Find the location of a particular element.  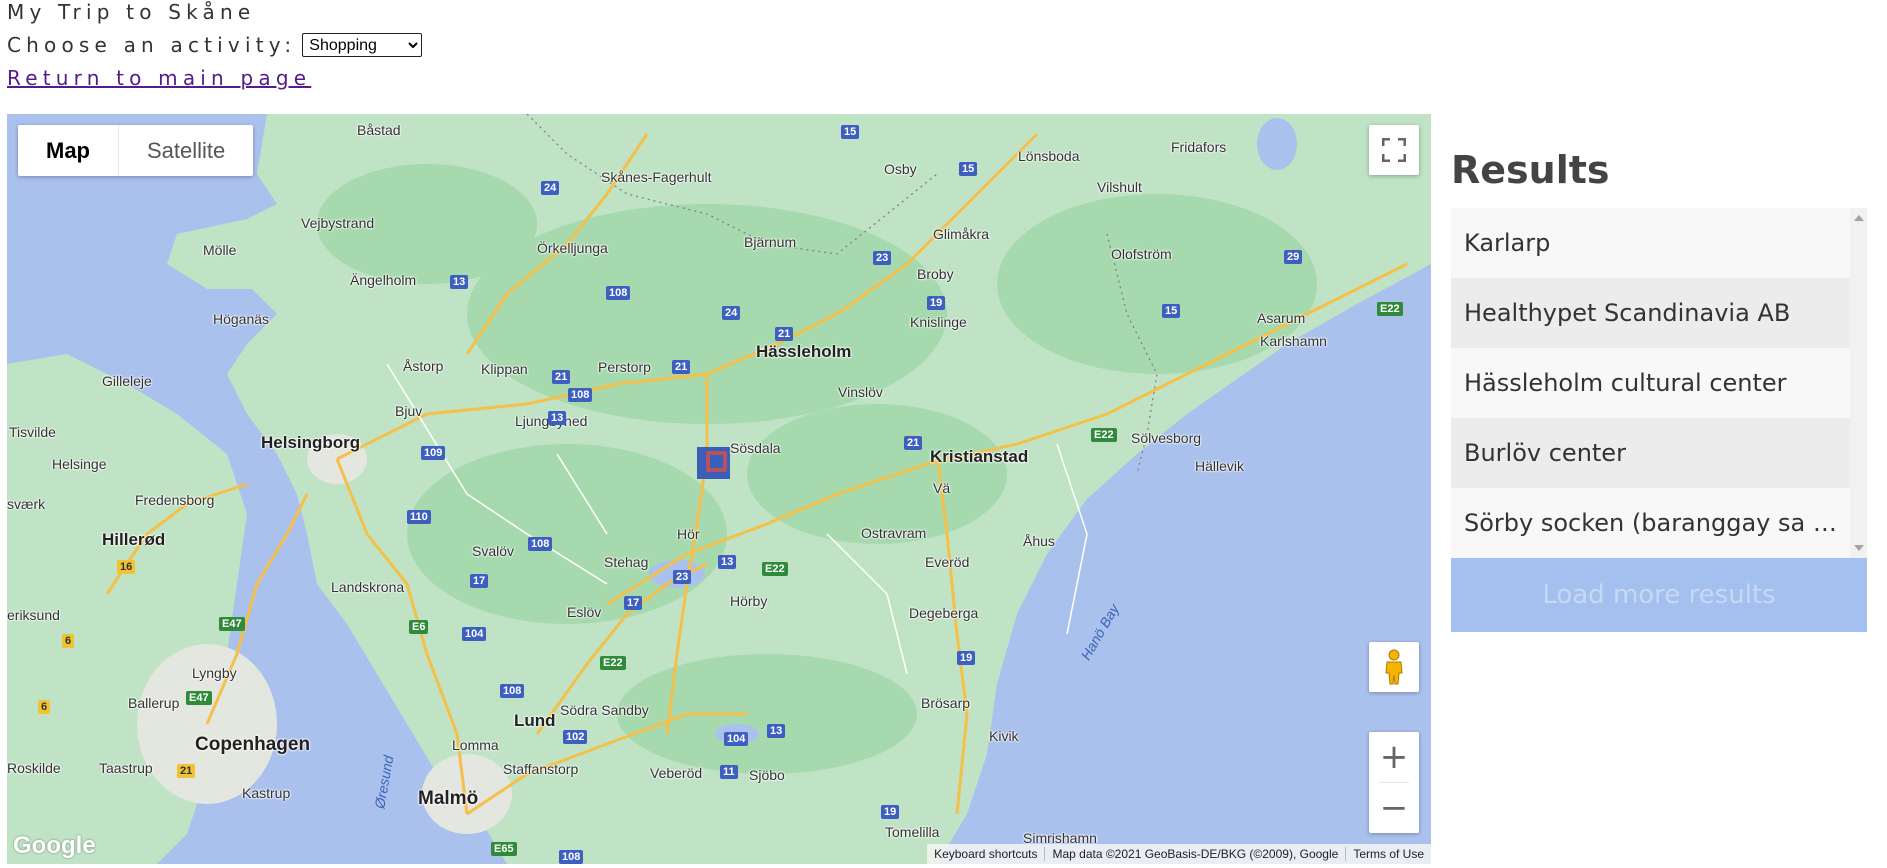

route-shield: 15 is located at coordinates (1171, 311).